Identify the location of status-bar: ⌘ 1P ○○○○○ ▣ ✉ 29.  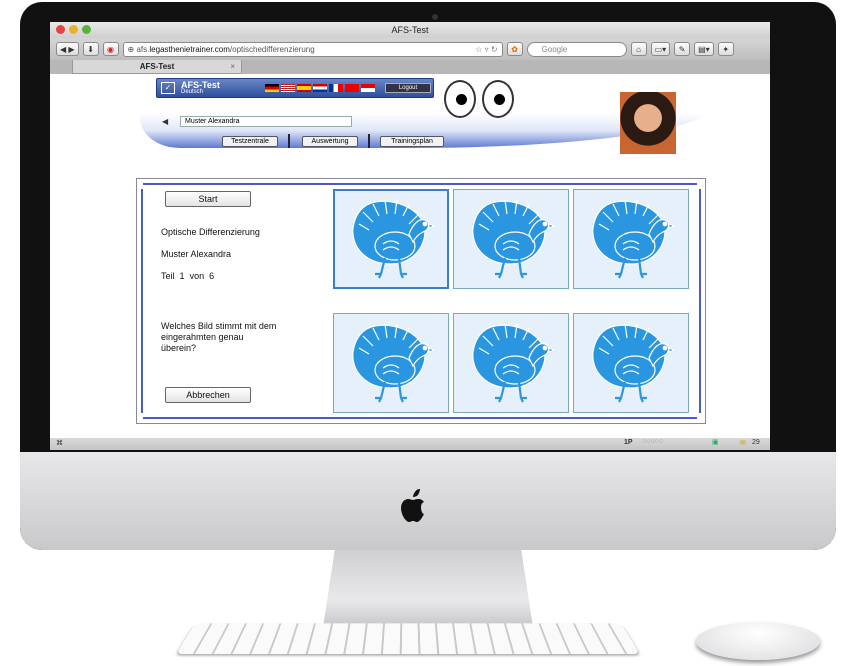
(410, 444).